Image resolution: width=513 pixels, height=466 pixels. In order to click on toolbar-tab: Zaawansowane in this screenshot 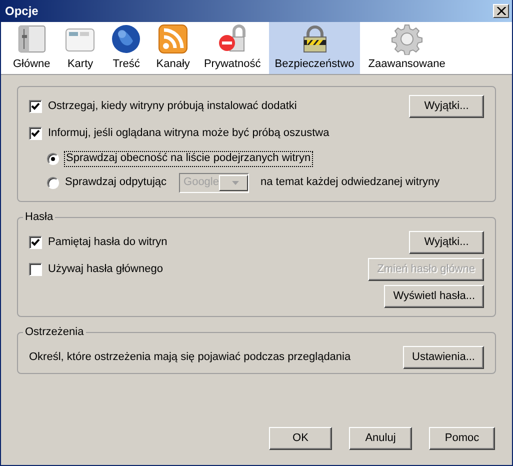, I will do `click(407, 48)`.